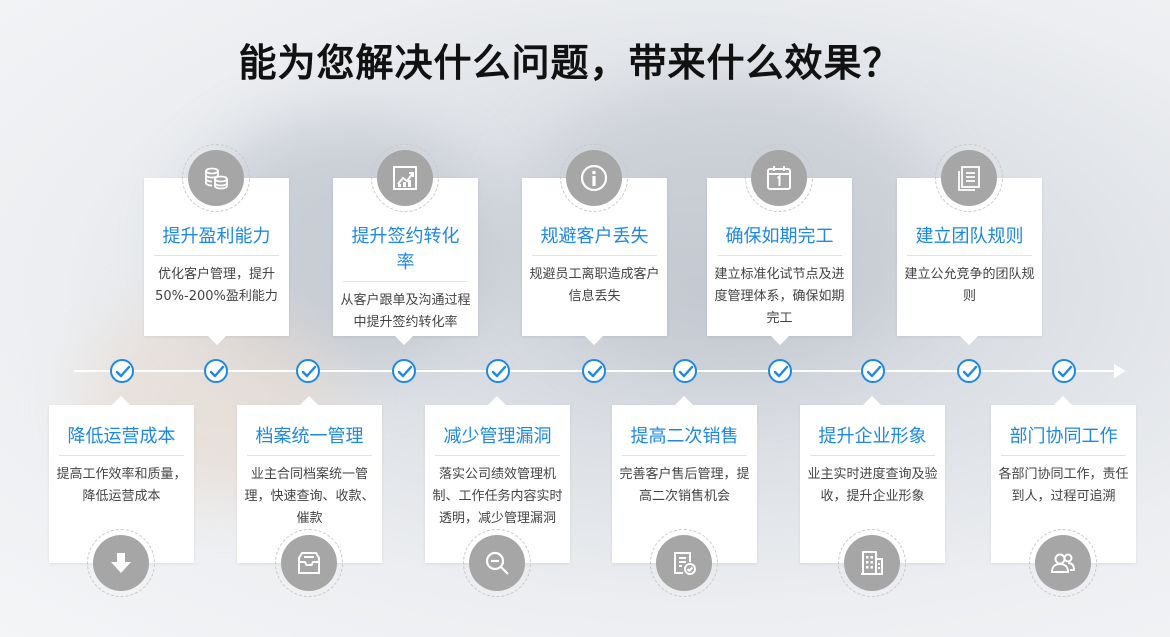  I want to click on card-description: 规避员工离职造成客户信息丢失, so click(594, 285).